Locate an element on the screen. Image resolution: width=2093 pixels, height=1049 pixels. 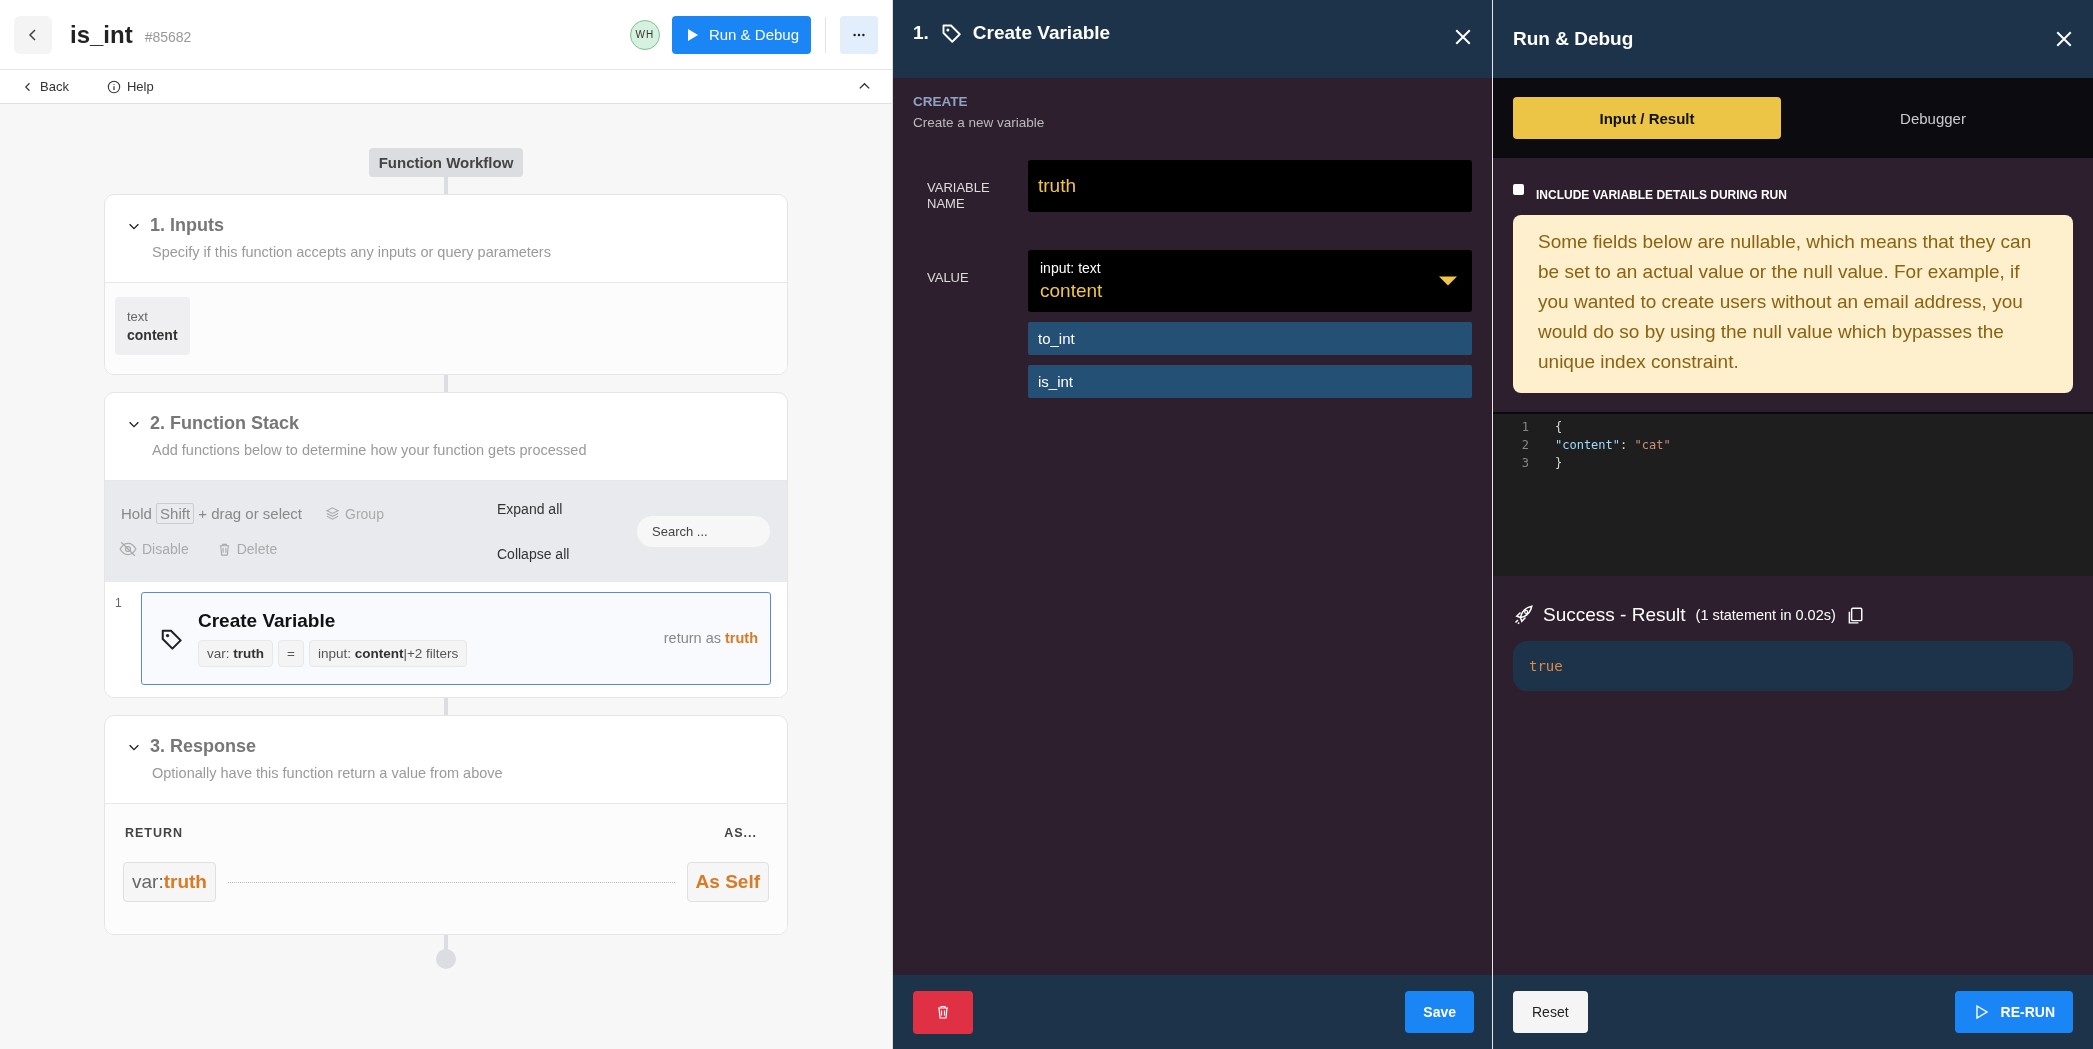
rerun-button: RE-RUN is located at coordinates (2013, 1012).